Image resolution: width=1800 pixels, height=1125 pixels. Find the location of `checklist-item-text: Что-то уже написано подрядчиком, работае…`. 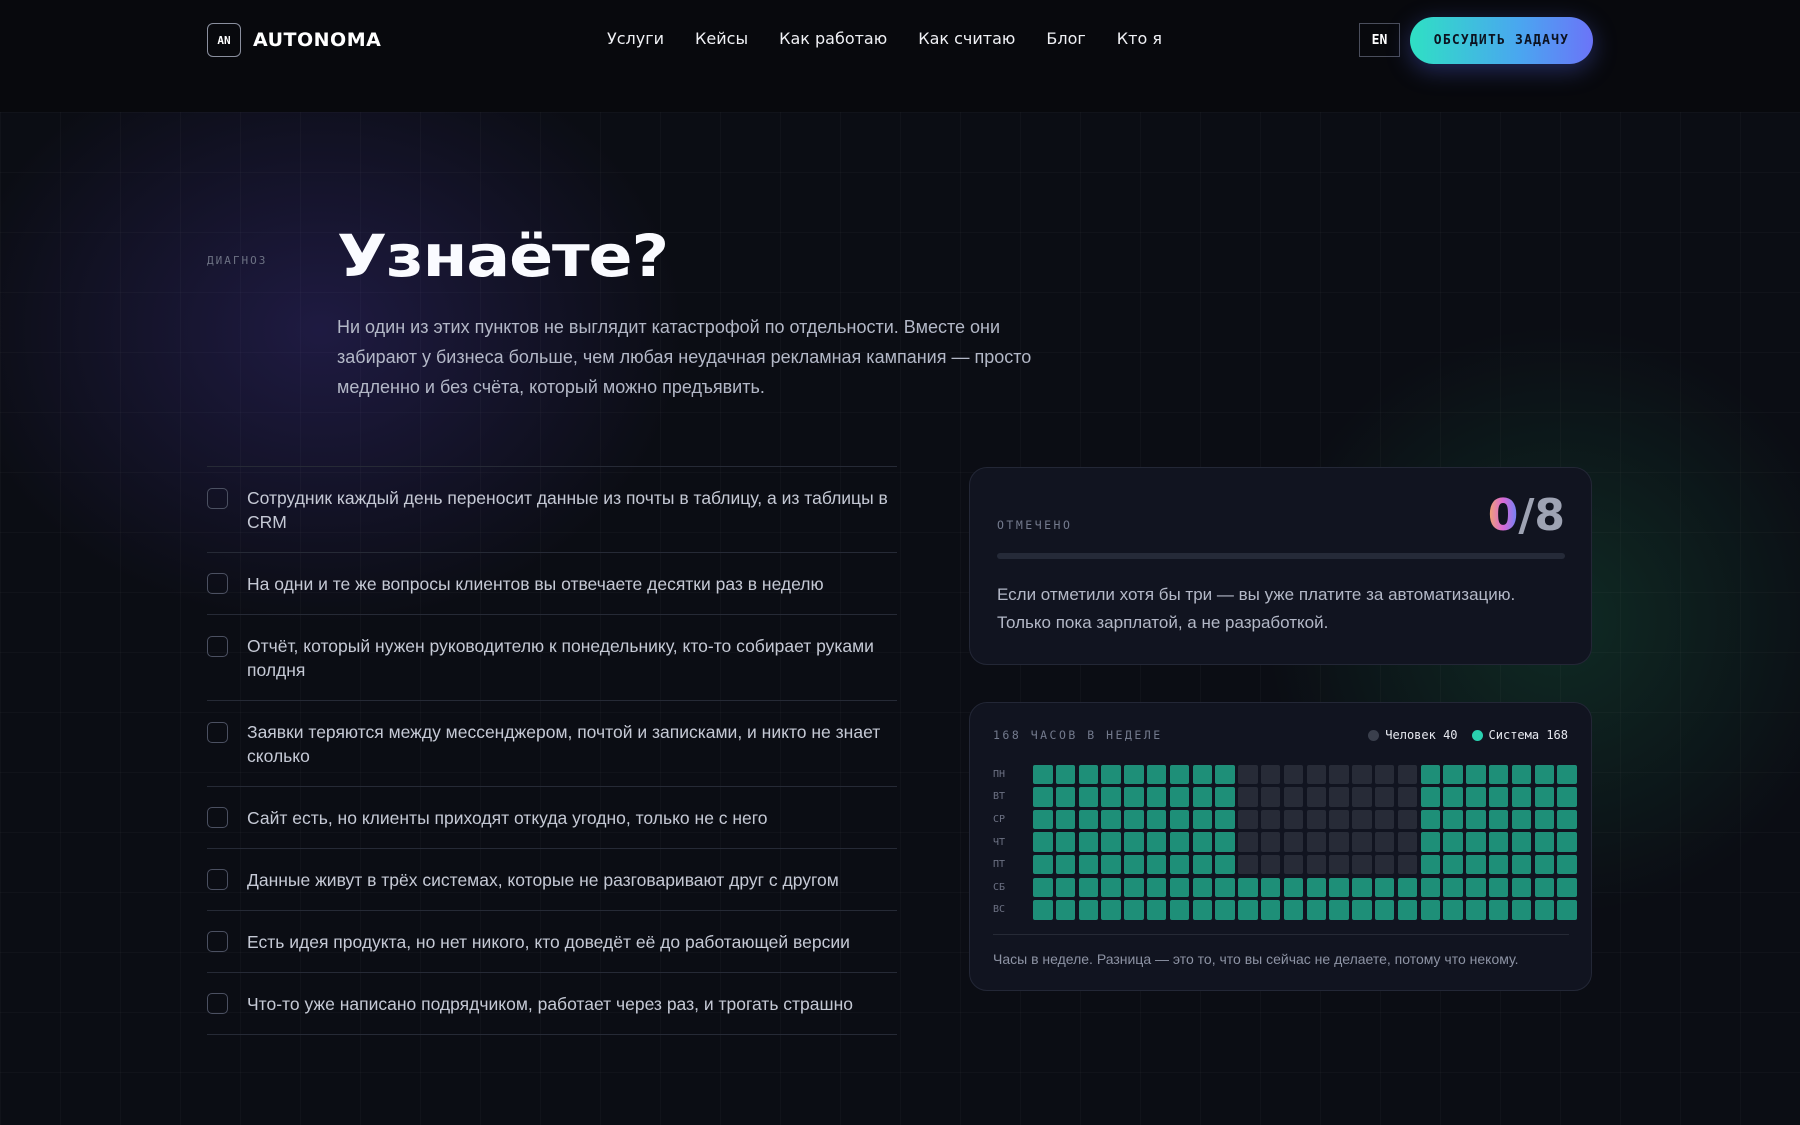

checklist-item-text: Что-то уже написано подрядчиком, работае… is located at coordinates (550, 1003).